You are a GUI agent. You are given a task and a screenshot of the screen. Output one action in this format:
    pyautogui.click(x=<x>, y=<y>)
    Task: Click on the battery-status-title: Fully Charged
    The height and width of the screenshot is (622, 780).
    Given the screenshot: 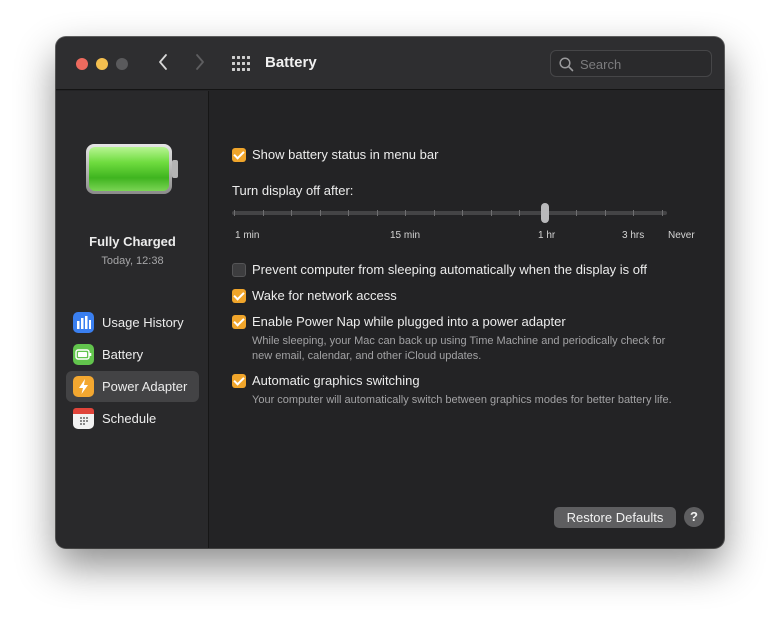 What is the action you would take?
    pyautogui.click(x=132, y=241)
    